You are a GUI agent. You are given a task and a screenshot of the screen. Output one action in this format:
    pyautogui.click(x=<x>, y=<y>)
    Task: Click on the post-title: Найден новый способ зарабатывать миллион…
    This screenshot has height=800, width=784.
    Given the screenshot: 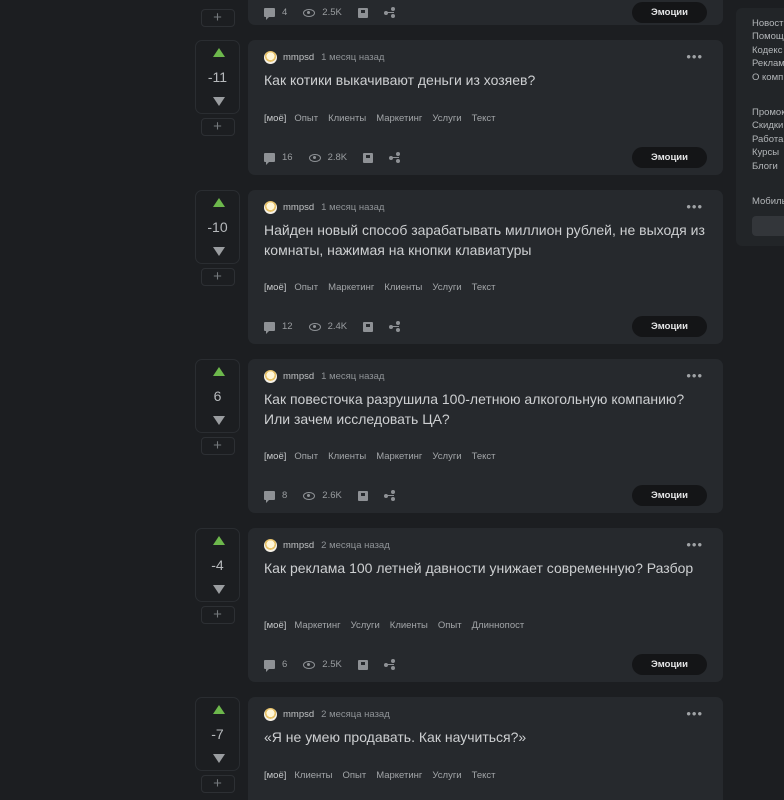 What is the action you would take?
    pyautogui.click(x=486, y=240)
    